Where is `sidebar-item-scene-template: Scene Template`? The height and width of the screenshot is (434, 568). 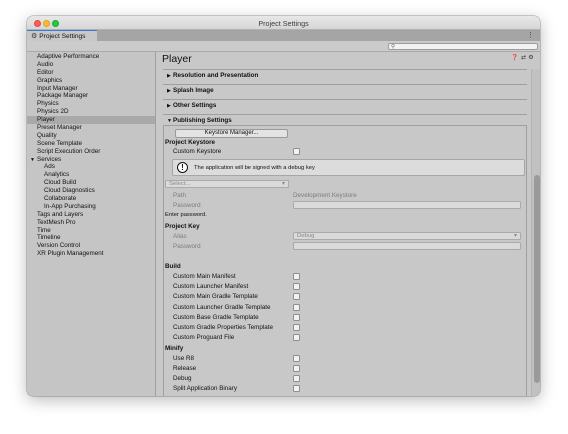
sidebar-item-scene-template: Scene Template is located at coordinates (91, 144).